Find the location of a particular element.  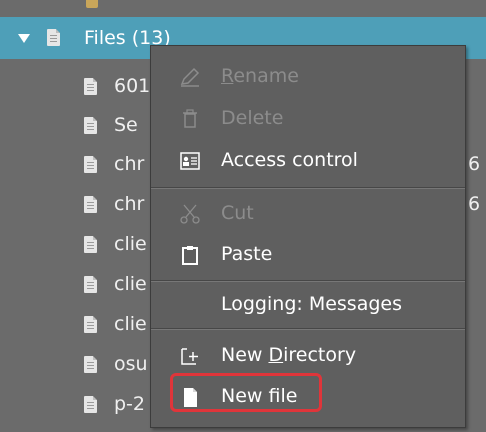

pencil-icon is located at coordinates (190, 77).